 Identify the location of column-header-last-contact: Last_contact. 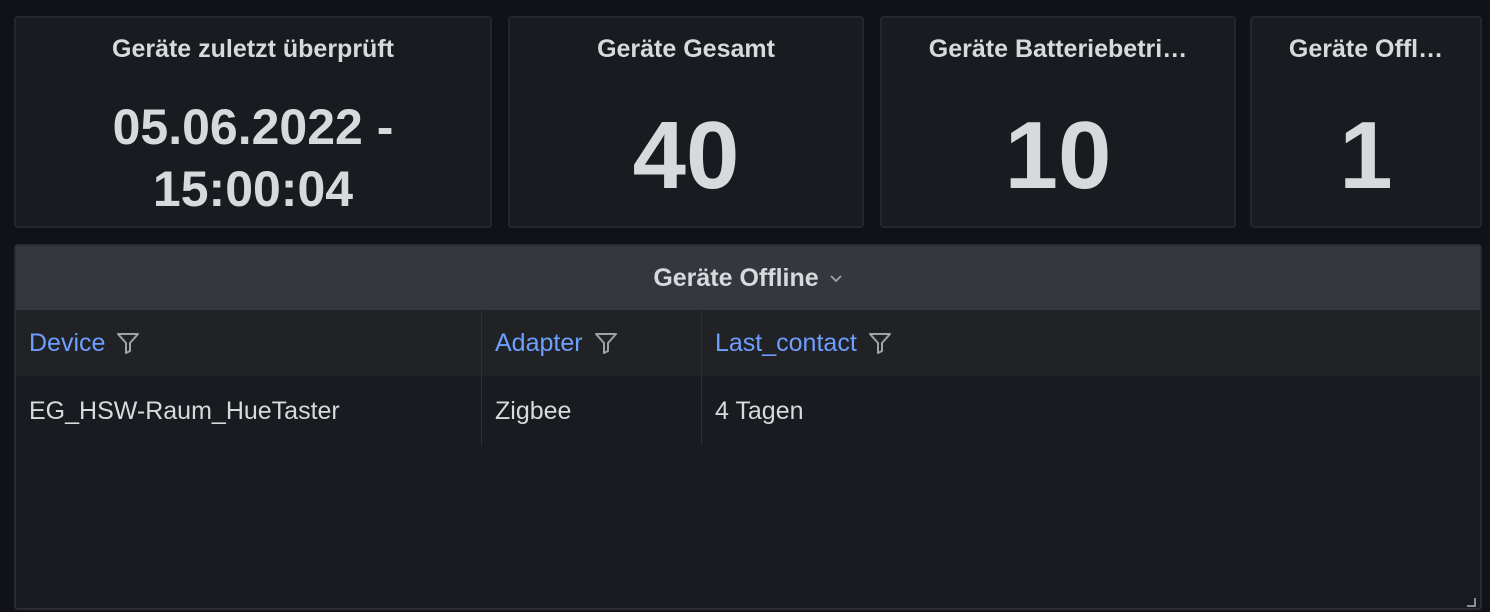
(1091, 343).